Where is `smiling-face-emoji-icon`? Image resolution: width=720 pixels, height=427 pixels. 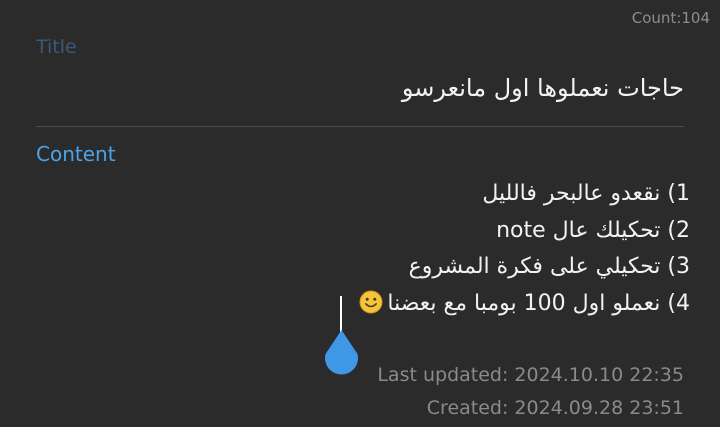 smiling-face-emoji-icon is located at coordinates (371, 302).